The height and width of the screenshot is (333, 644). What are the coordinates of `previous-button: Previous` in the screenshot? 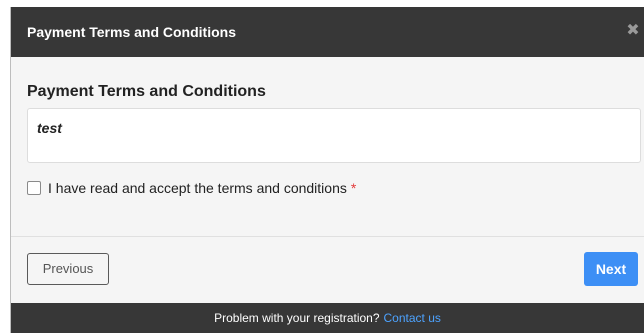 It's located at (68, 269).